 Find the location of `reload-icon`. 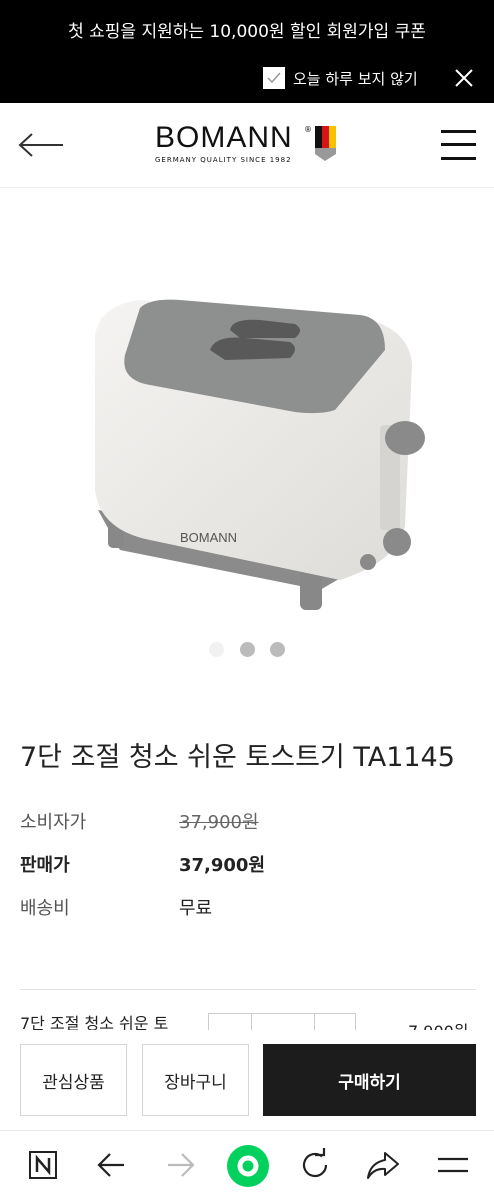

reload-icon is located at coordinates (315, 1165).